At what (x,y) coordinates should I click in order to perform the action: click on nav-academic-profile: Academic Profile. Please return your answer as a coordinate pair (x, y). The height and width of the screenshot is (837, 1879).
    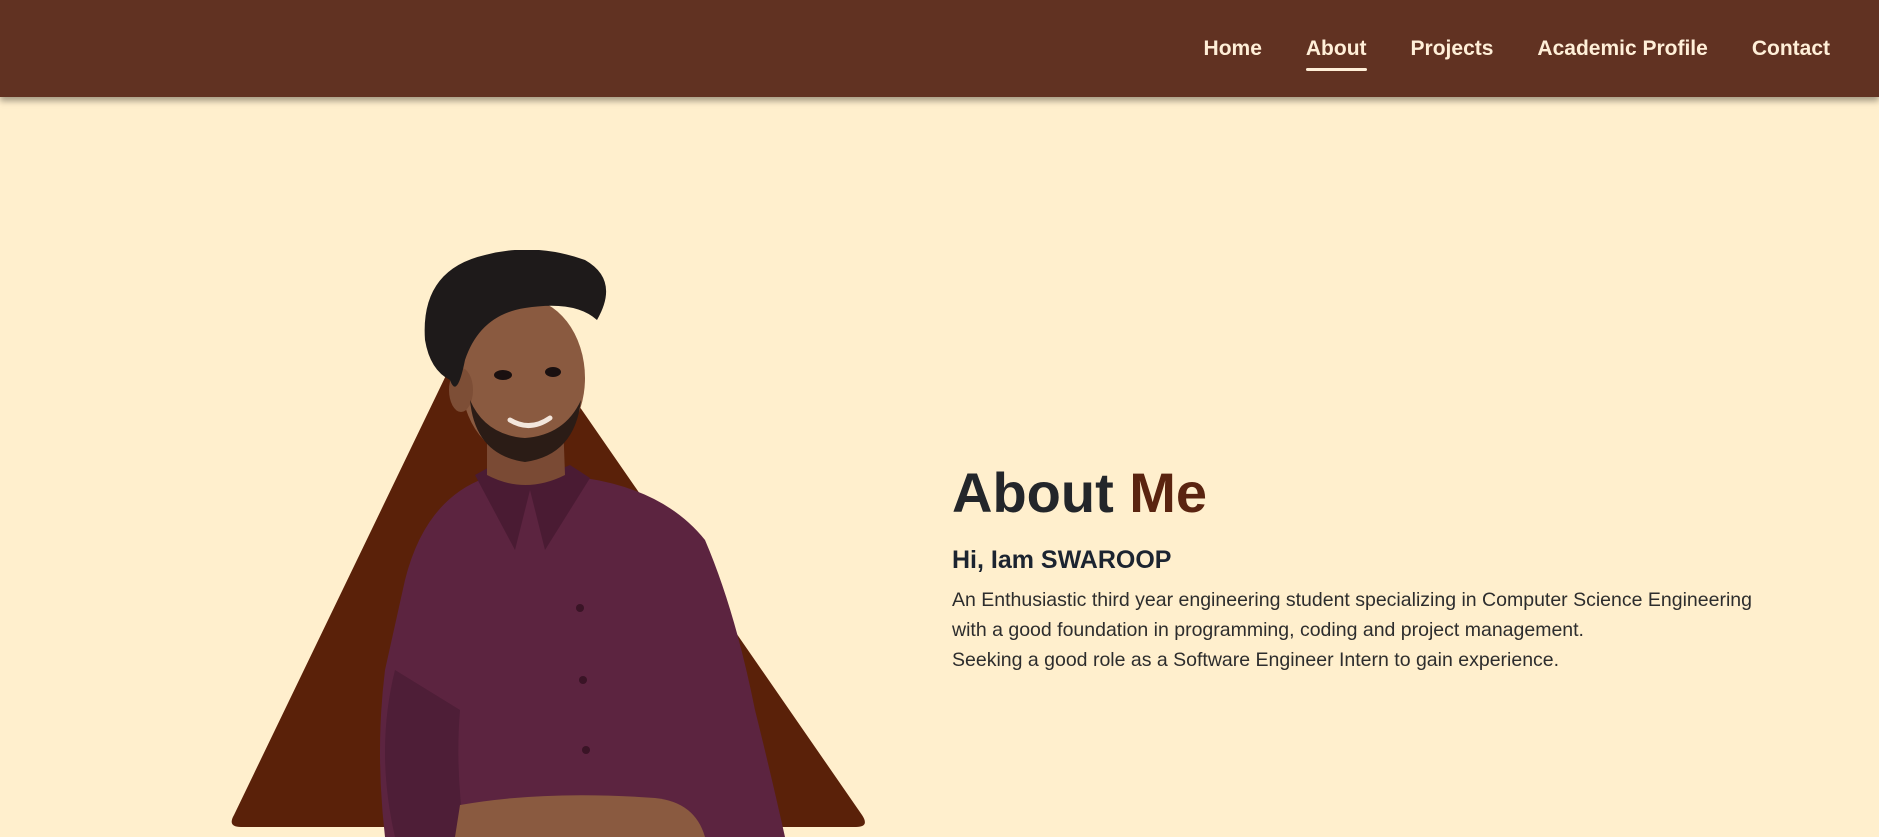
    Looking at the image, I should click on (1622, 48).